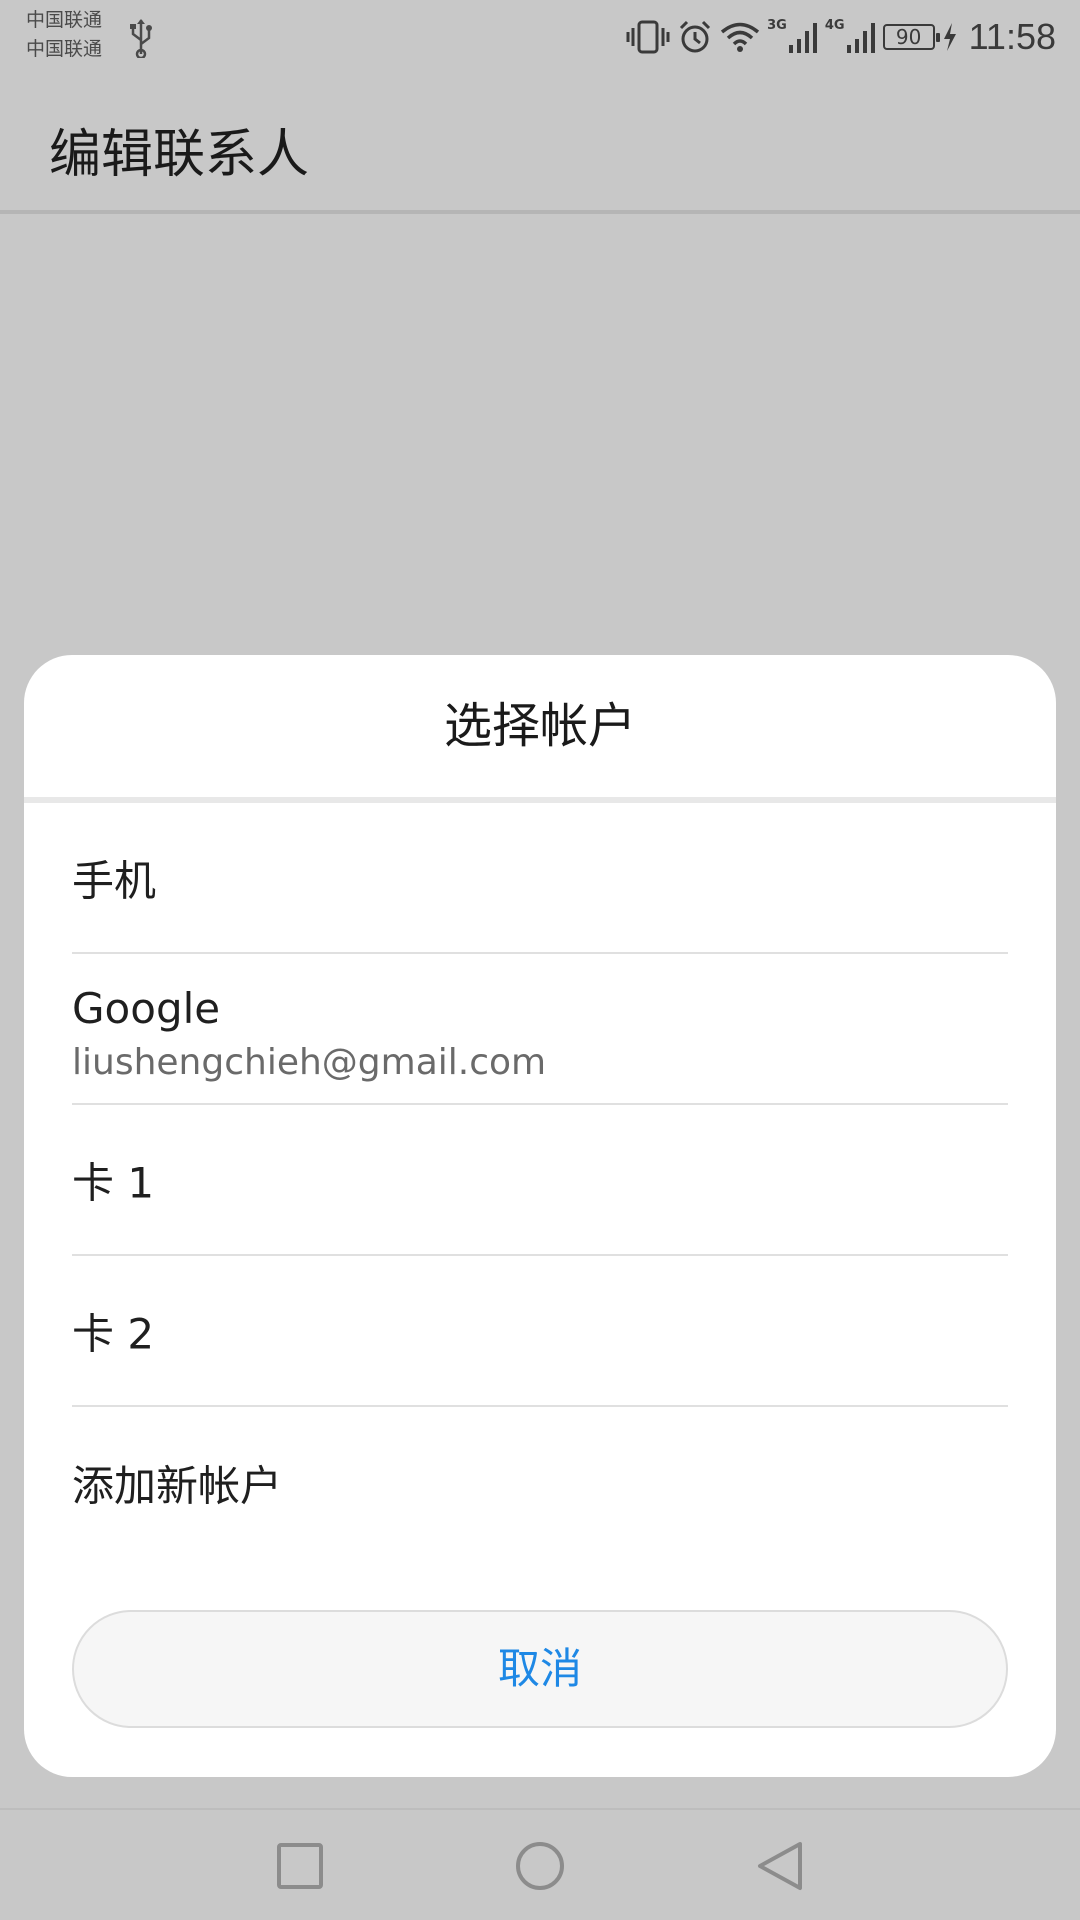  I want to click on back-icon, so click(780, 1866).